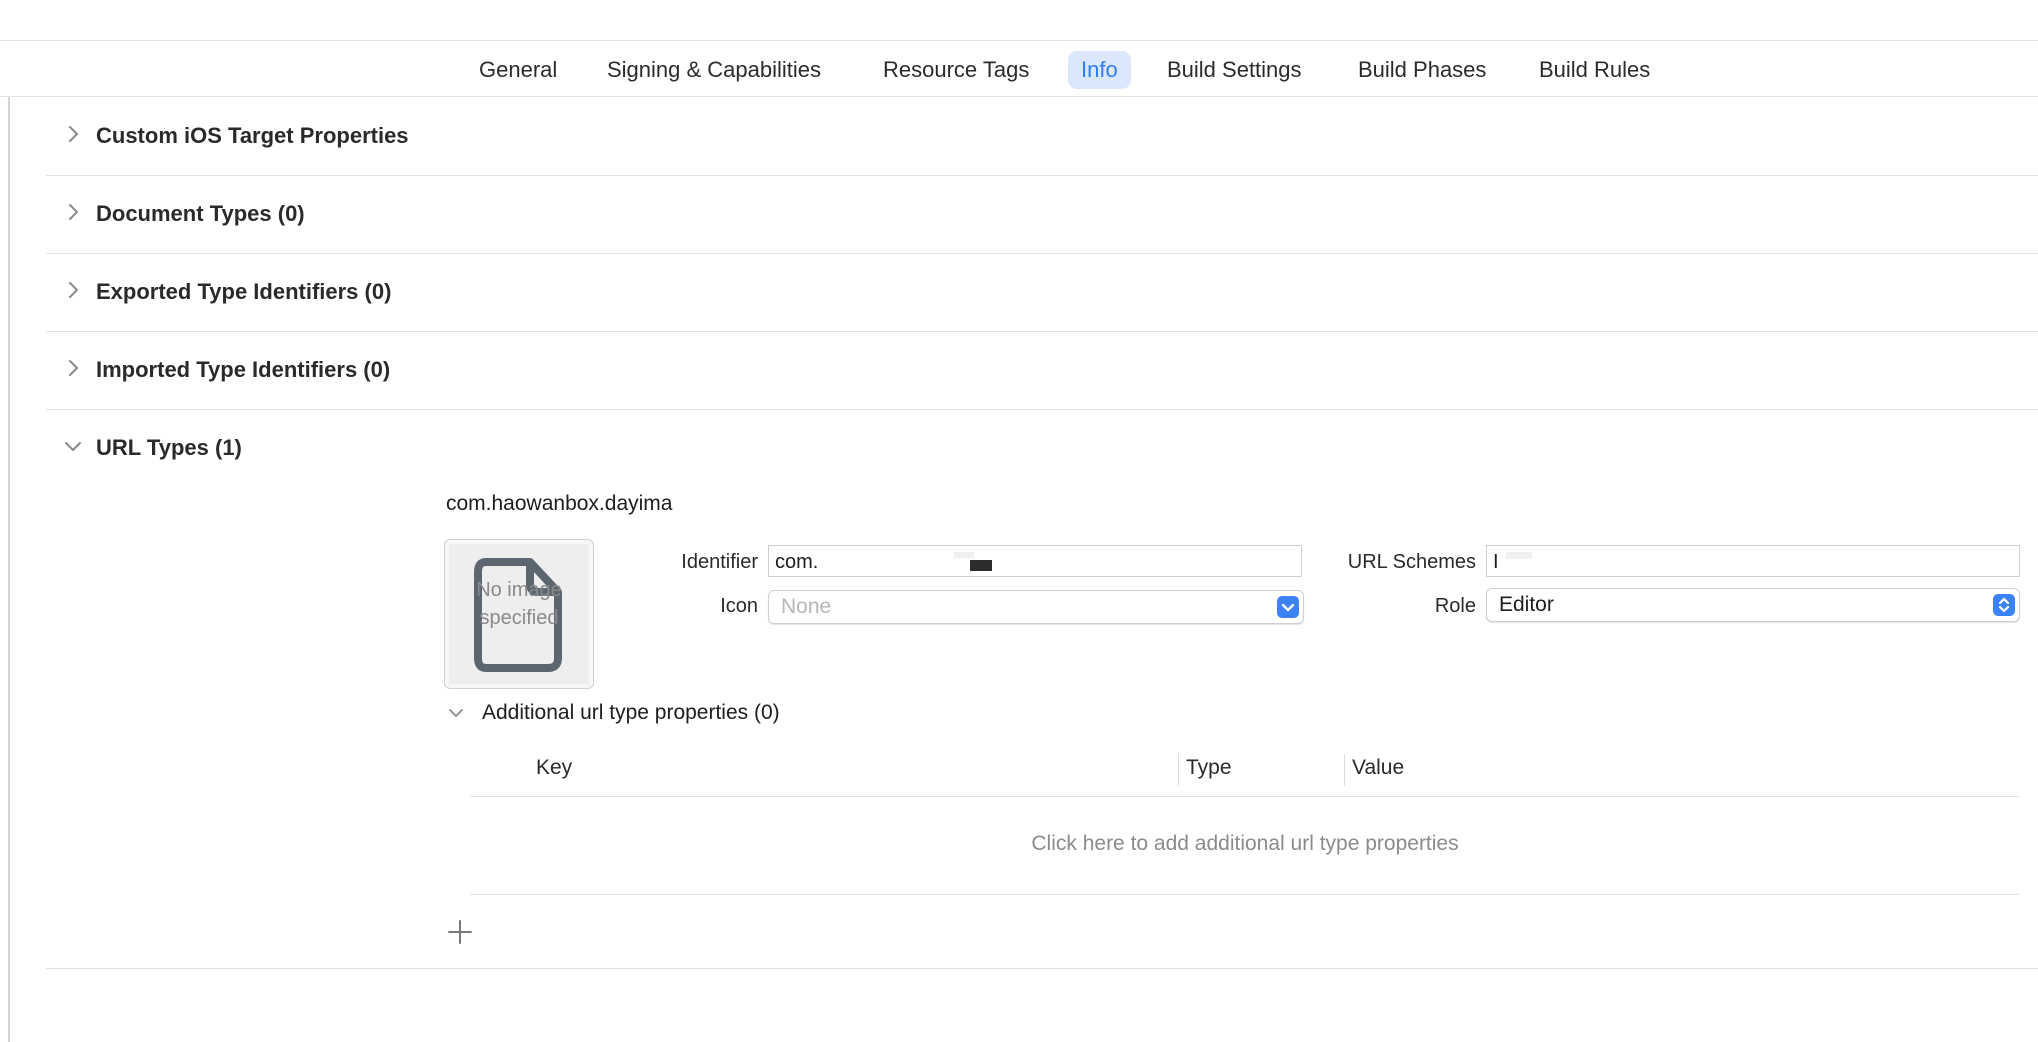 Image resolution: width=2038 pixels, height=1042 pixels. What do you see at coordinates (739, 606) in the screenshot?
I see `icon-label: Icon` at bounding box center [739, 606].